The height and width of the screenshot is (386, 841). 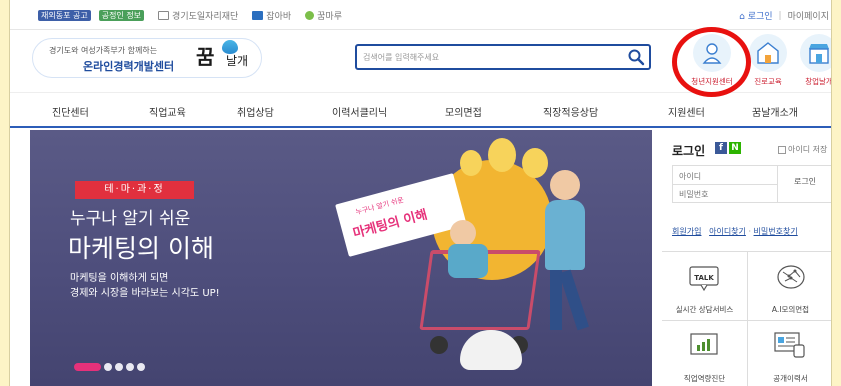 I want to click on nav-item-job-education: 직업교육, so click(x=167, y=111).